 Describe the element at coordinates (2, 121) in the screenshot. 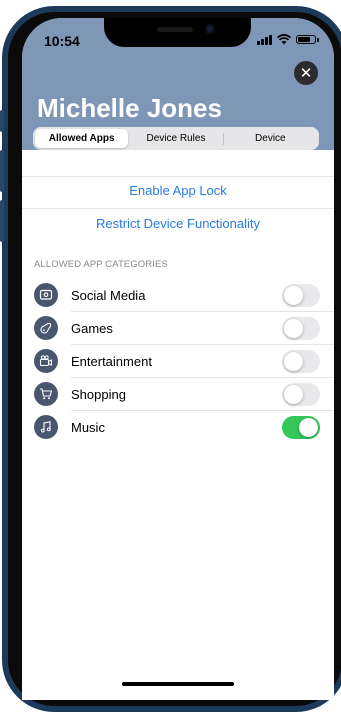

I see `mute-switch` at that location.